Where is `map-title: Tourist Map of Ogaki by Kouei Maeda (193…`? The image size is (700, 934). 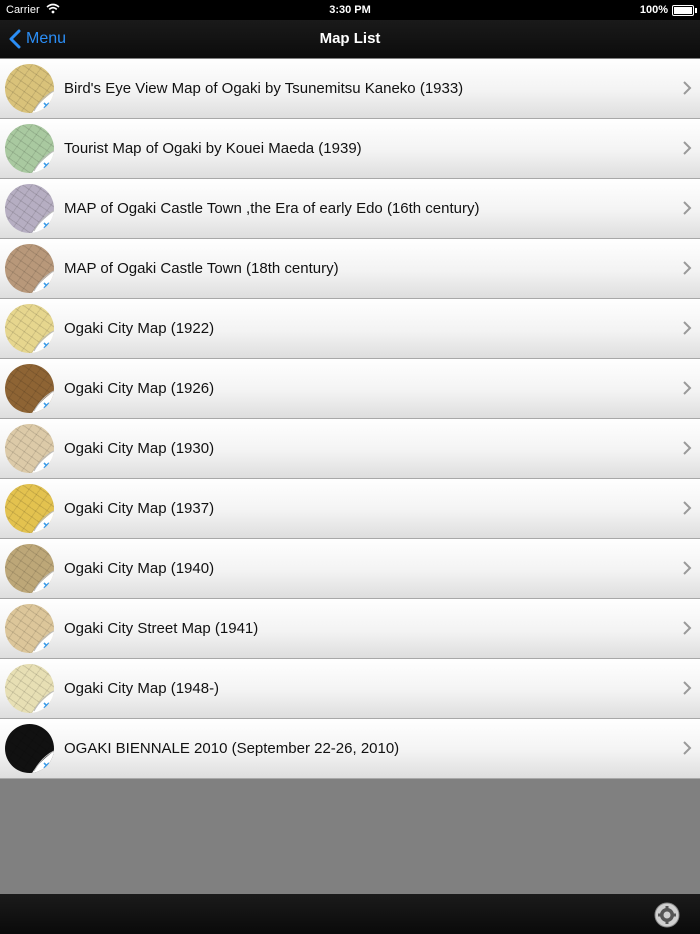 map-title: Tourist Map of Ogaki by Kouei Maeda (193… is located at coordinates (213, 148).